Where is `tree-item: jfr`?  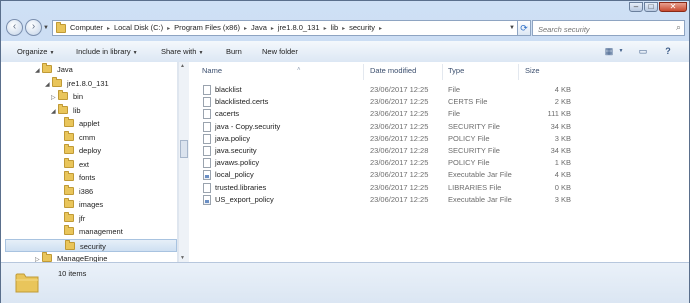
tree-item: jfr is located at coordinates (71, 218).